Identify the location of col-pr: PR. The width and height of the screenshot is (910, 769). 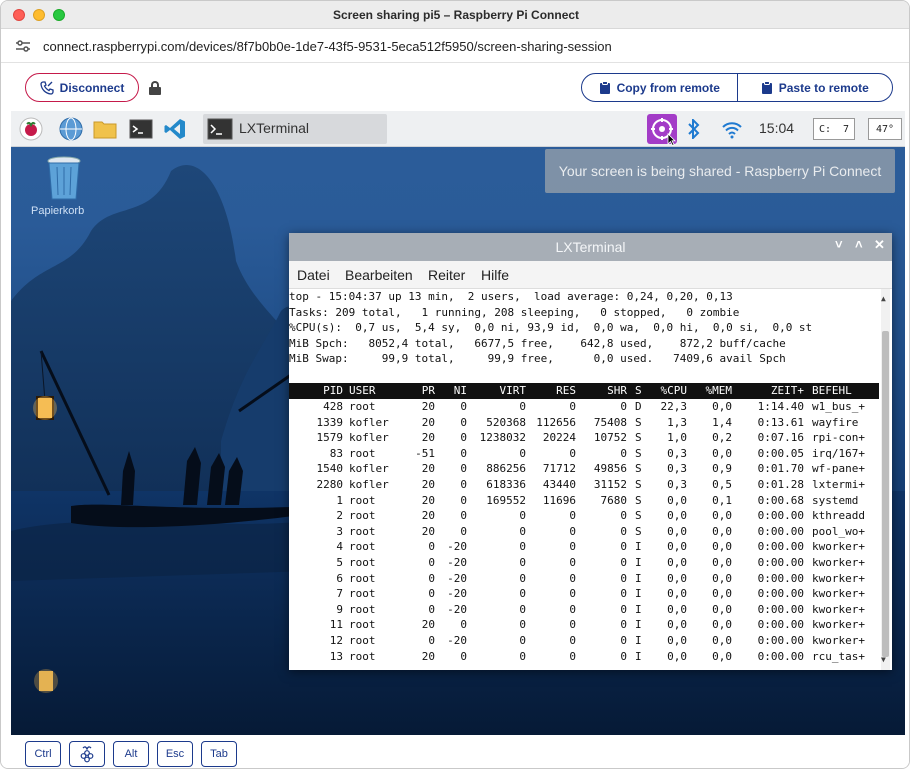
(428, 390).